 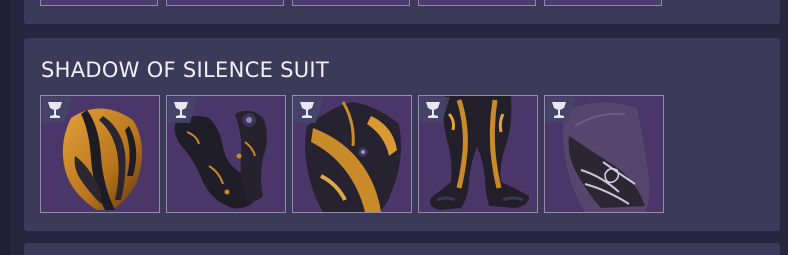 I want to click on left-nav-strip, so click(x=5, y=127).